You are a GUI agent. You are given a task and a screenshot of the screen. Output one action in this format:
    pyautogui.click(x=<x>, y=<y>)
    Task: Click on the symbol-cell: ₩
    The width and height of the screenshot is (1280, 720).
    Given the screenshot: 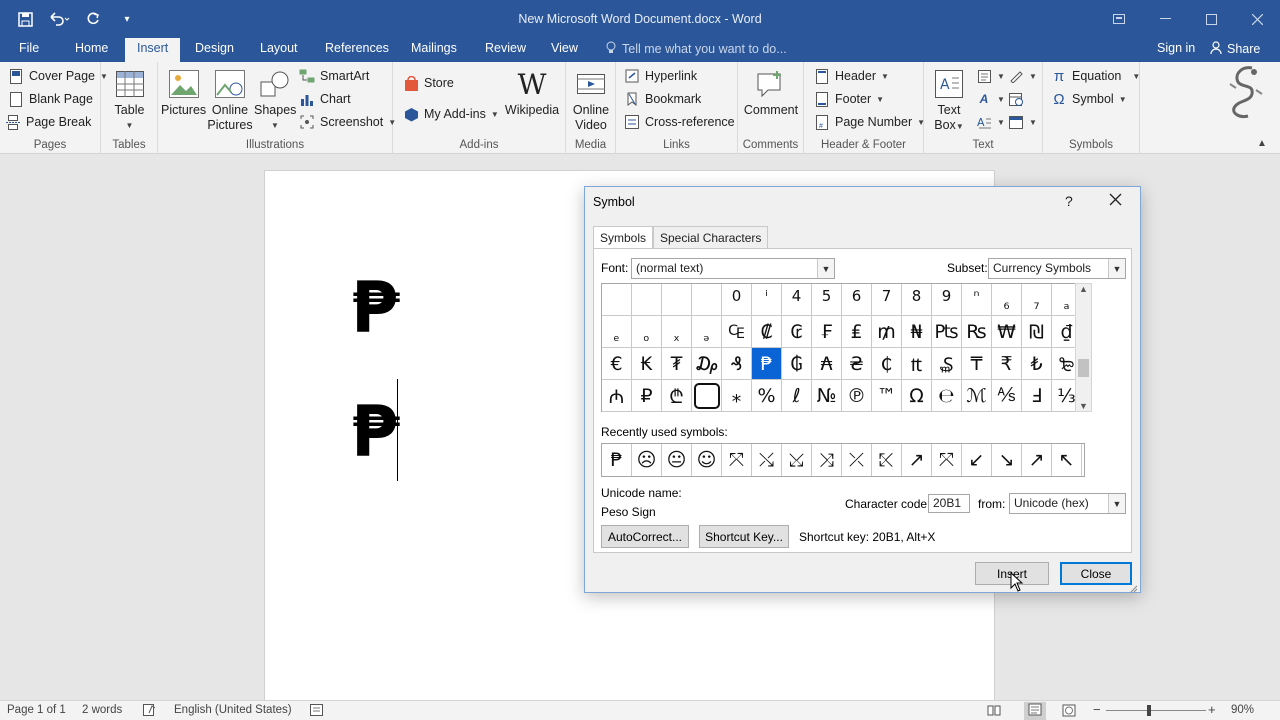 What is the action you would take?
    pyautogui.click(x=1007, y=332)
    